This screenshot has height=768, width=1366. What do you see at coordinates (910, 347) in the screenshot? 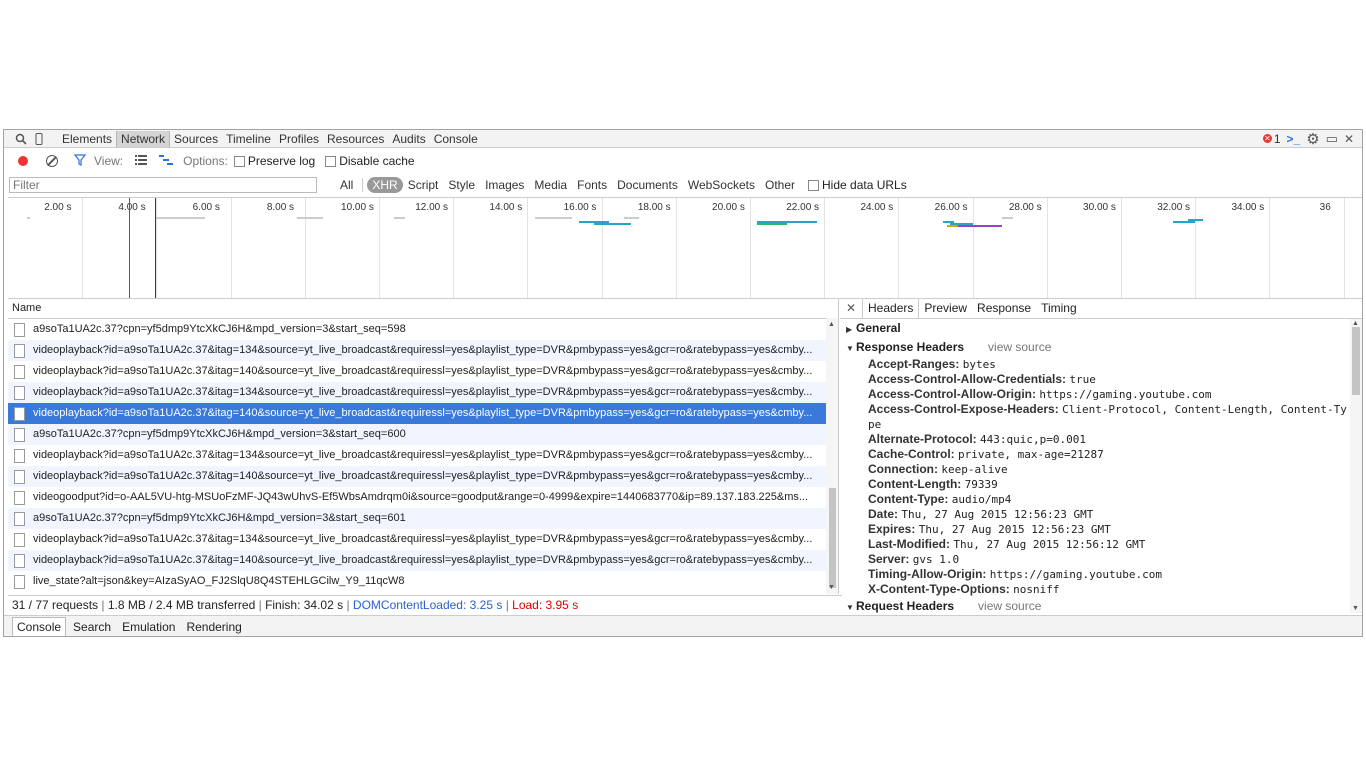
I see `response-headers-label: Response Headers` at bounding box center [910, 347].